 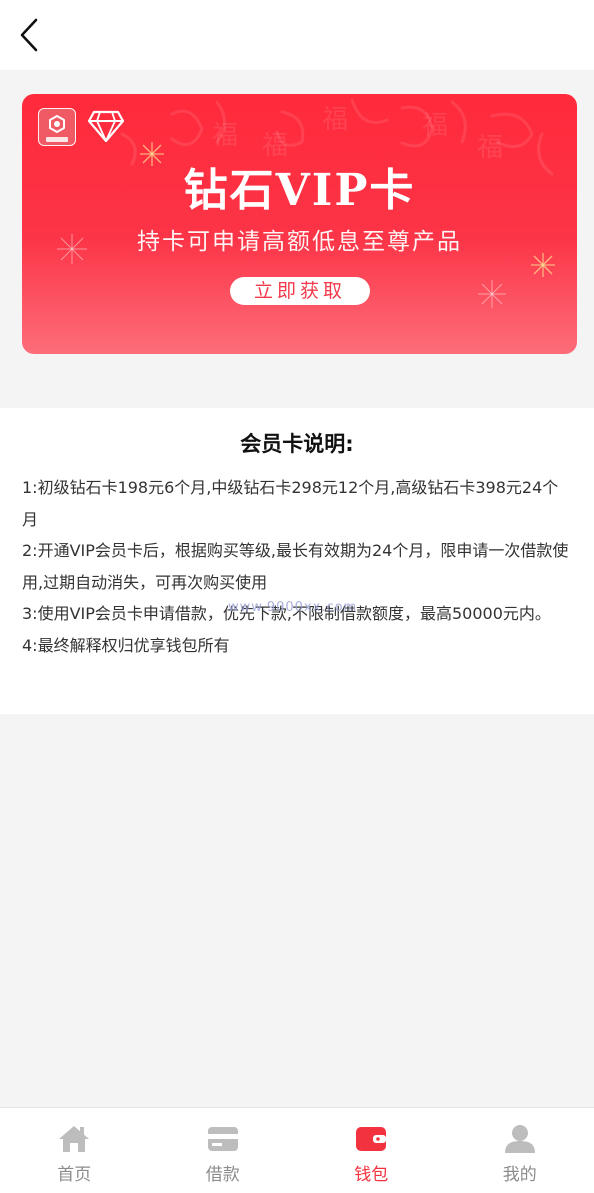 What do you see at coordinates (57, 124) in the screenshot?
I see `brand-logo-icon` at bounding box center [57, 124].